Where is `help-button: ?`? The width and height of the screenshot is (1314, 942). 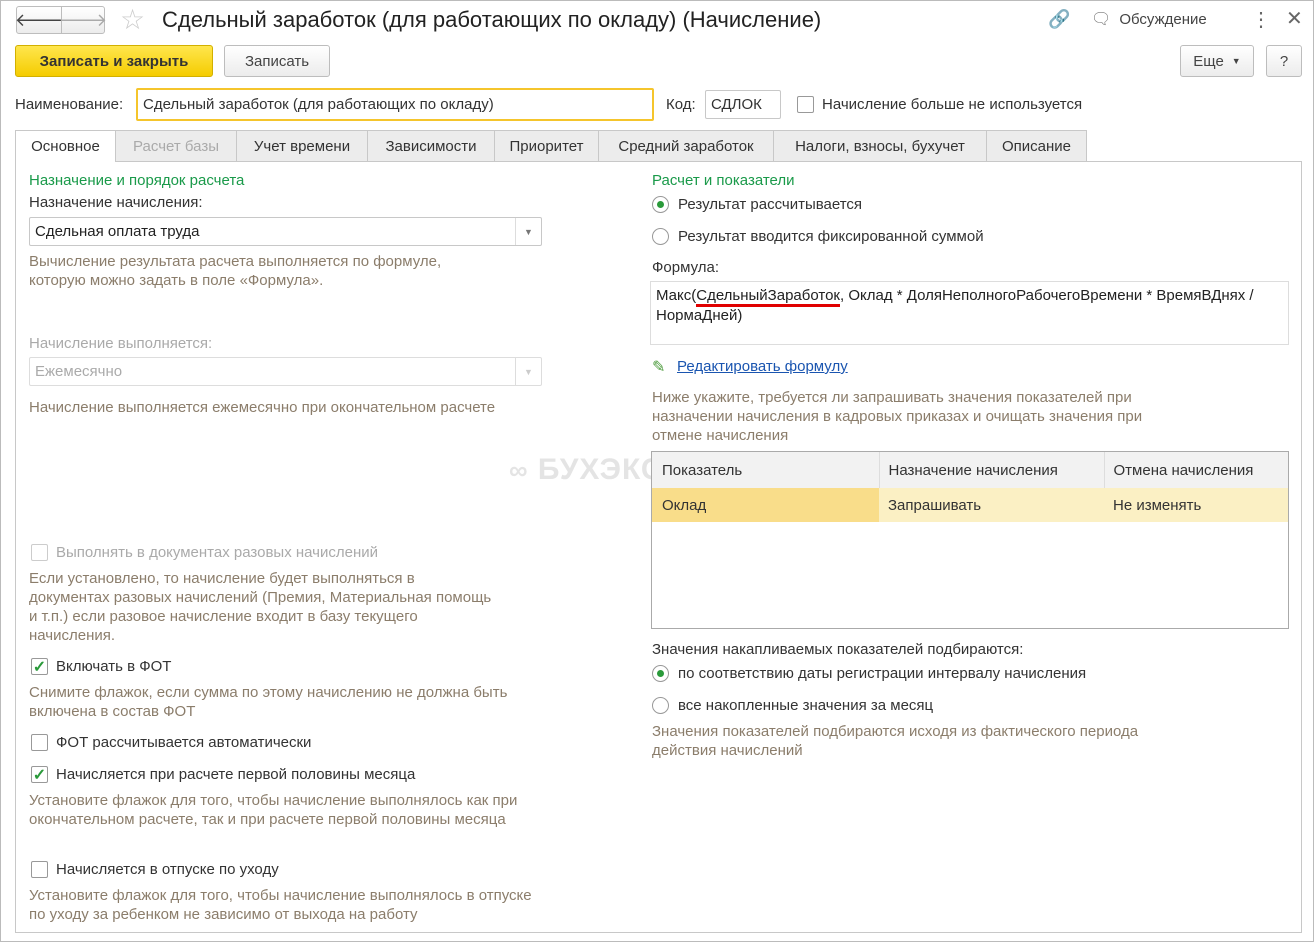
help-button: ? is located at coordinates (1284, 61).